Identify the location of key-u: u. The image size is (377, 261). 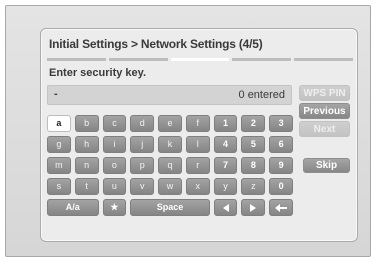
(114, 186).